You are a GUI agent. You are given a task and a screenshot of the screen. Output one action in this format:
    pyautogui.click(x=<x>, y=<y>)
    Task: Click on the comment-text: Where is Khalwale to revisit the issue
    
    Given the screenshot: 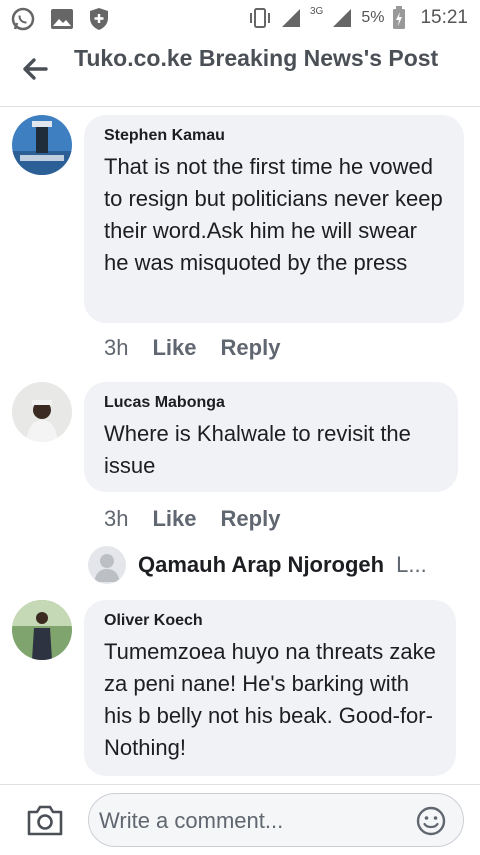 What is the action you would take?
    pyautogui.click(x=257, y=449)
    